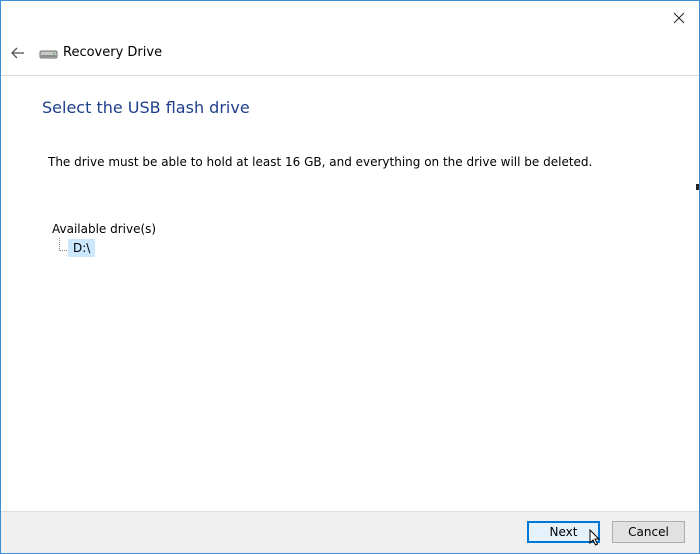 This screenshot has width=700, height=554. I want to click on title-bar, so click(350, 17).